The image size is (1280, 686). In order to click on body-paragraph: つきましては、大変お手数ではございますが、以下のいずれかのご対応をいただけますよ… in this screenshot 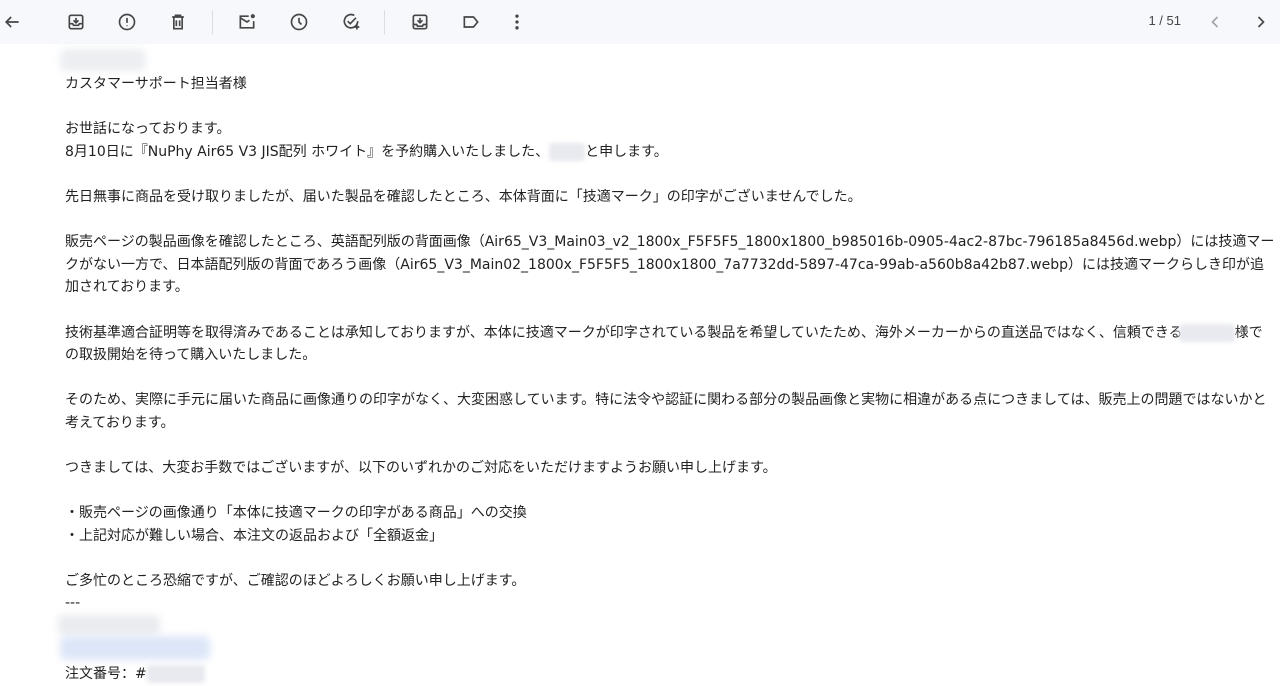, I will do `click(421, 468)`.